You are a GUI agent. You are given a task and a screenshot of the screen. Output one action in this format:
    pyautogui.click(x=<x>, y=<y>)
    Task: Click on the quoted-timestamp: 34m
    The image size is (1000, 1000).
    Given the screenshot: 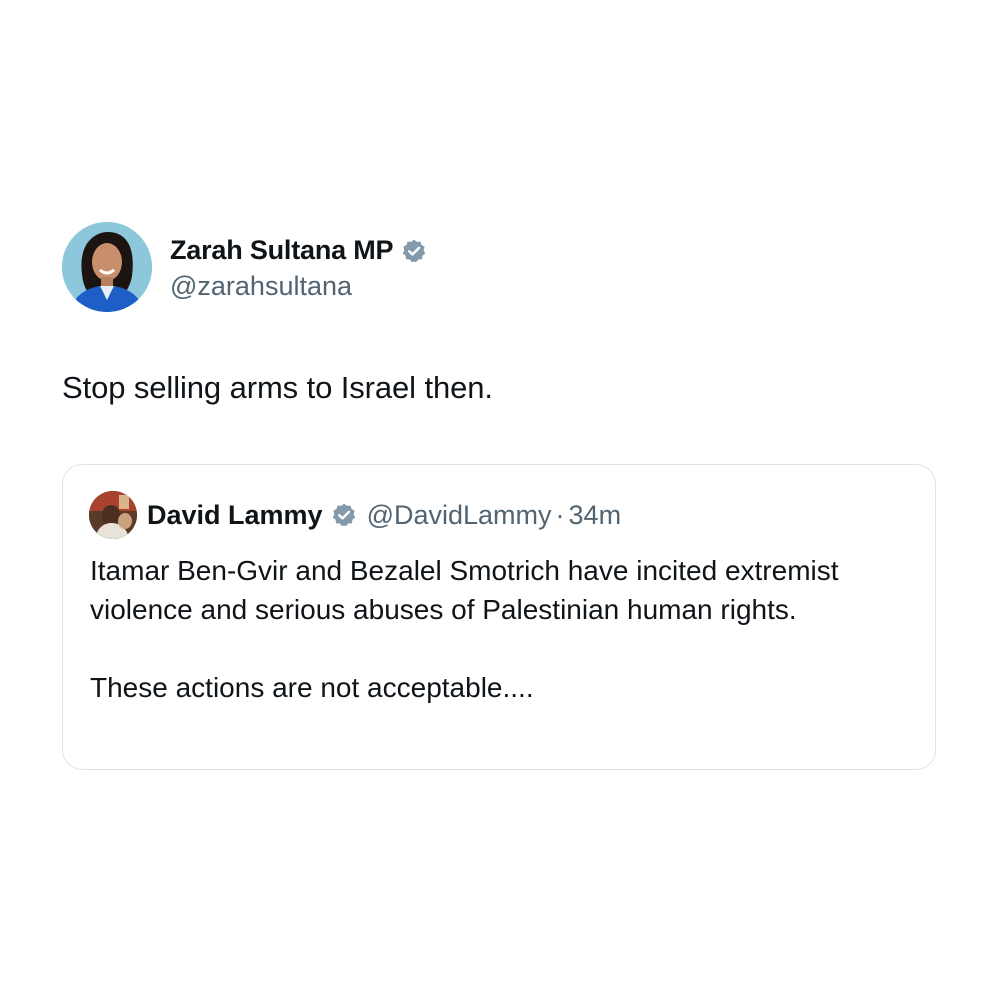 What is the action you would take?
    pyautogui.click(x=595, y=515)
    